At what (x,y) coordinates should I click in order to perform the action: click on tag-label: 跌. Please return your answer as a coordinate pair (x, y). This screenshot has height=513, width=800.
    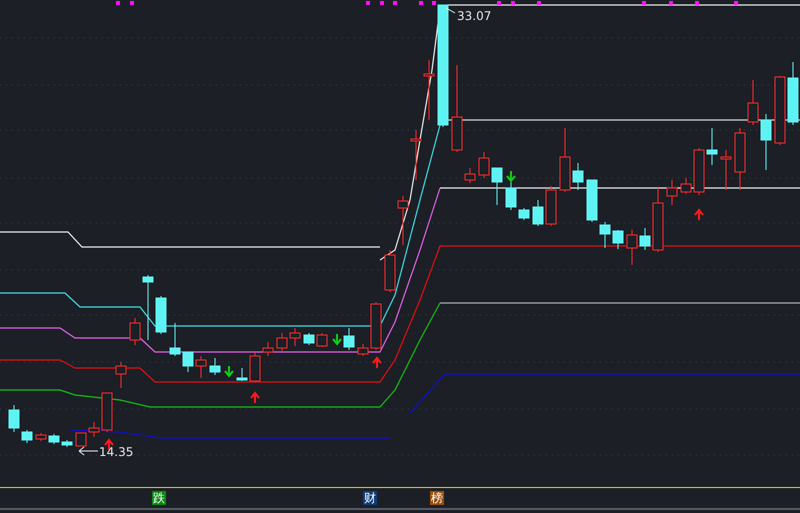
    Looking at the image, I should click on (159, 498).